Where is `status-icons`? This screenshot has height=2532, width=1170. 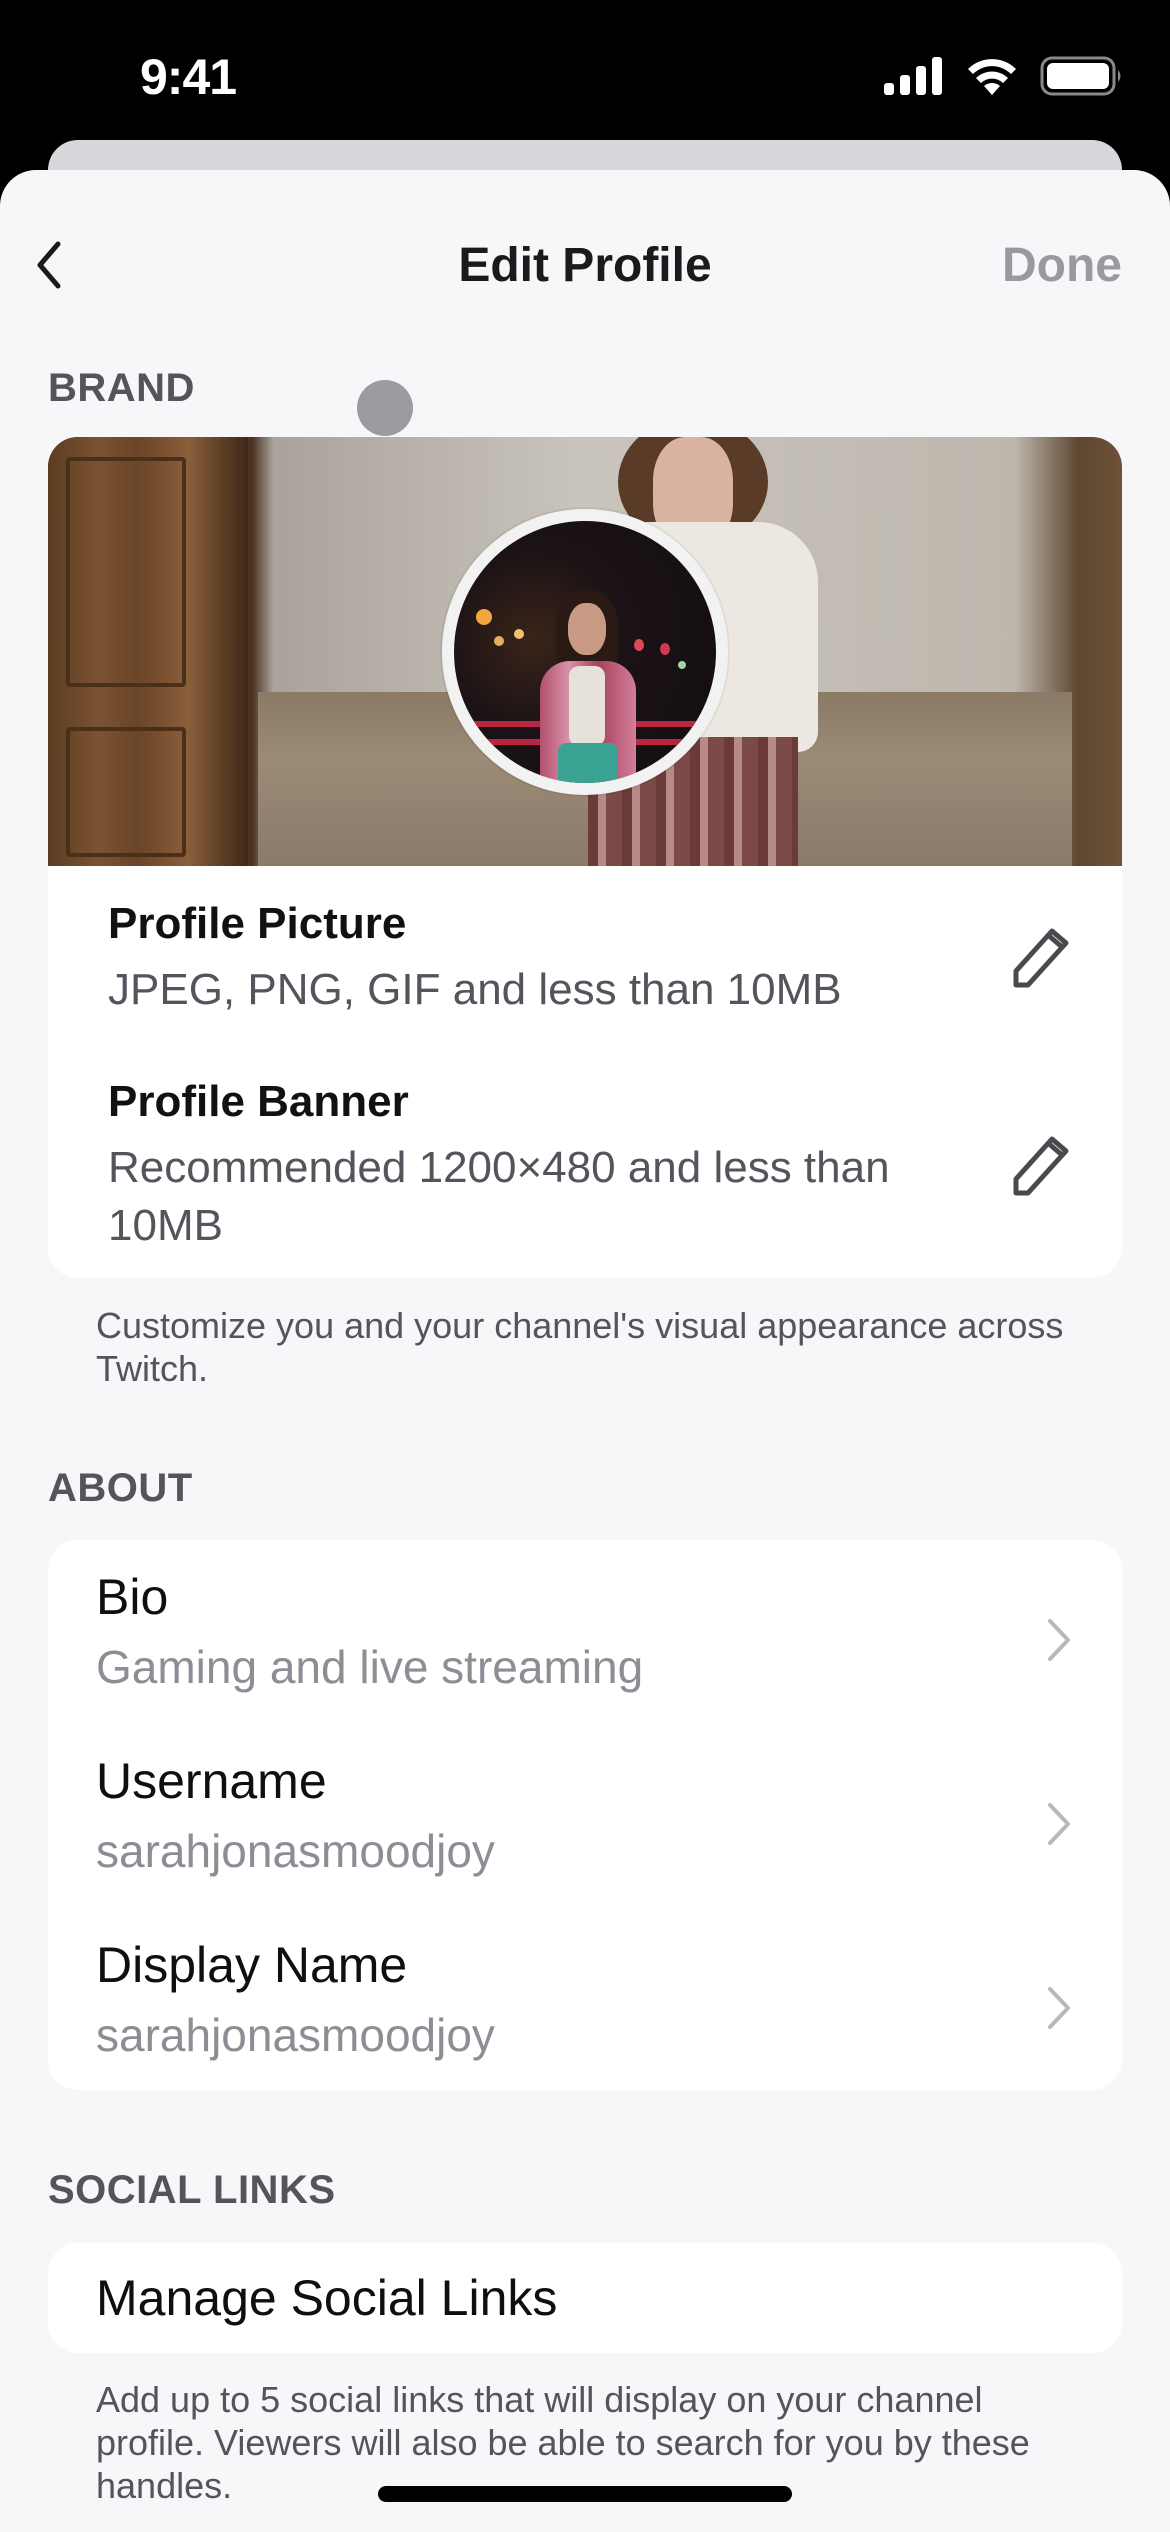
status-icons is located at coordinates (1004, 76).